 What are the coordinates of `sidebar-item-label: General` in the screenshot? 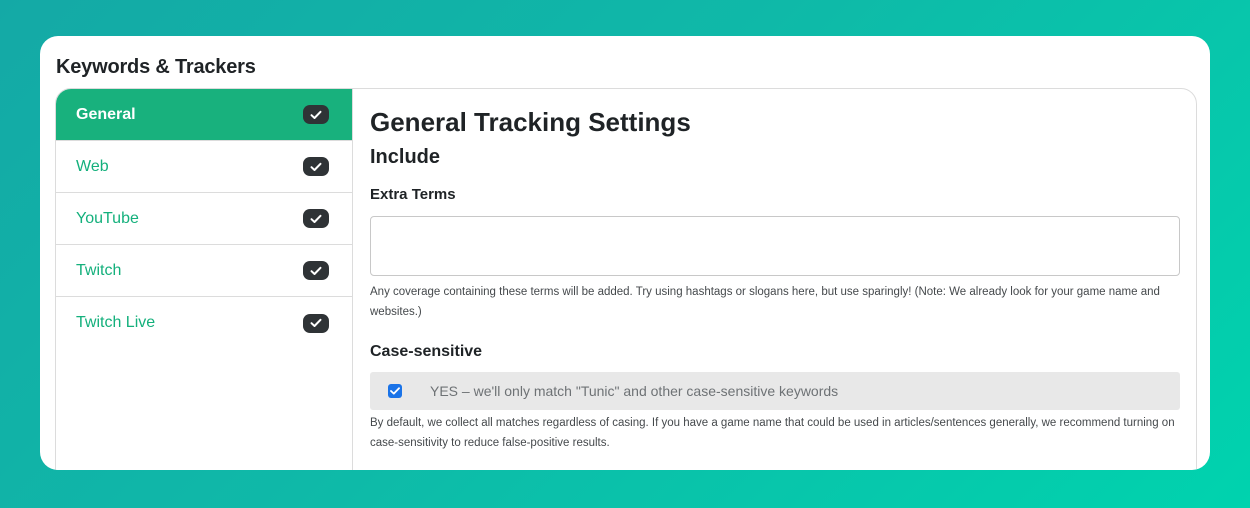 It's located at (106, 114).